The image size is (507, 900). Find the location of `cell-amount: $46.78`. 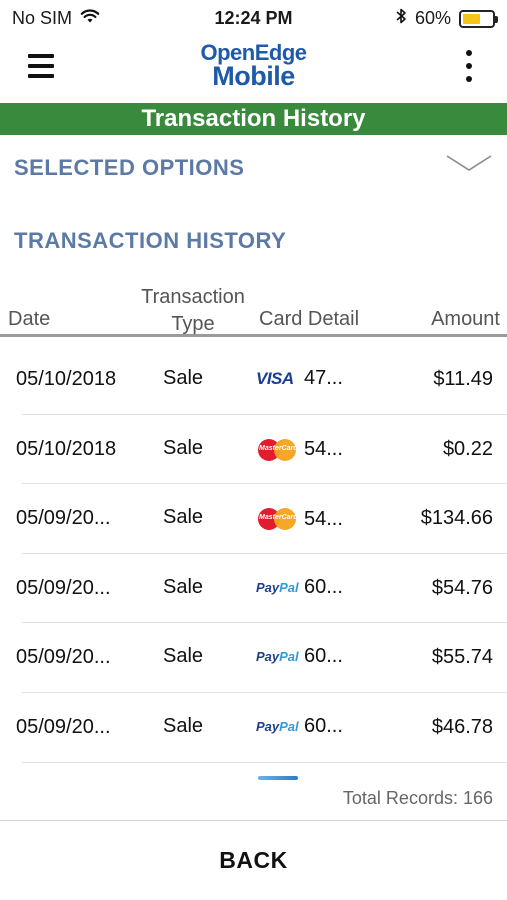

cell-amount: $46.78 is located at coordinates (462, 726).